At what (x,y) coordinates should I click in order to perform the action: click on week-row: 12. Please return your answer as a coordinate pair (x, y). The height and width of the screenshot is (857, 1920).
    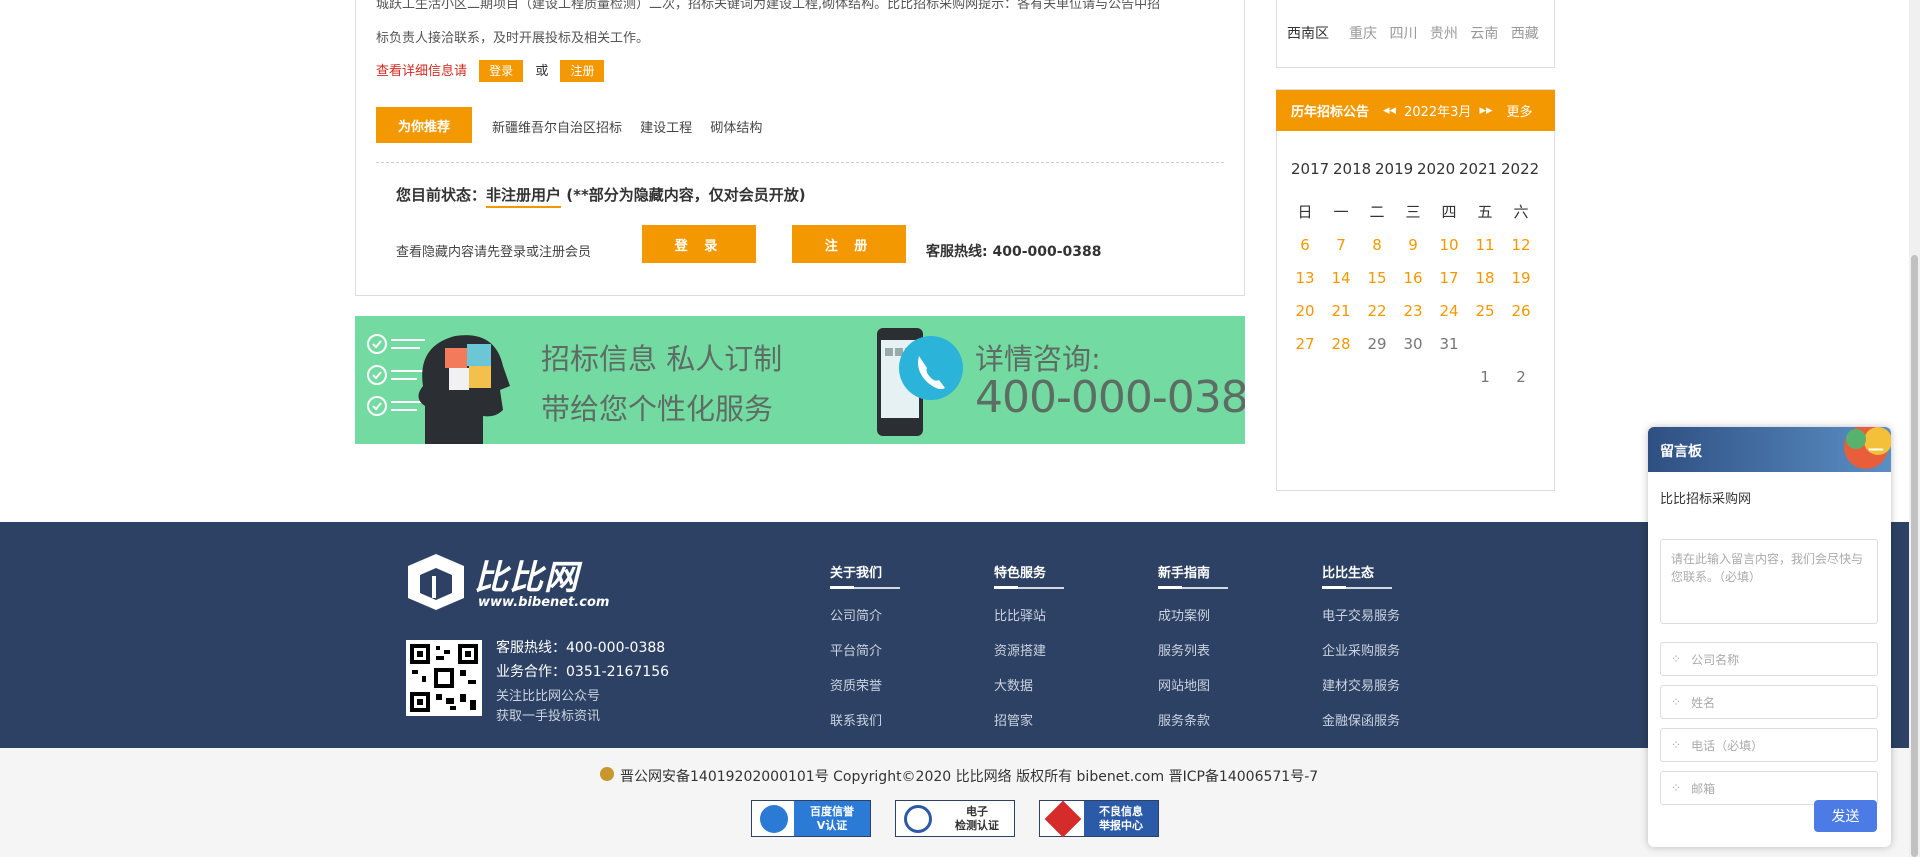
    Looking at the image, I should click on (1418, 377).